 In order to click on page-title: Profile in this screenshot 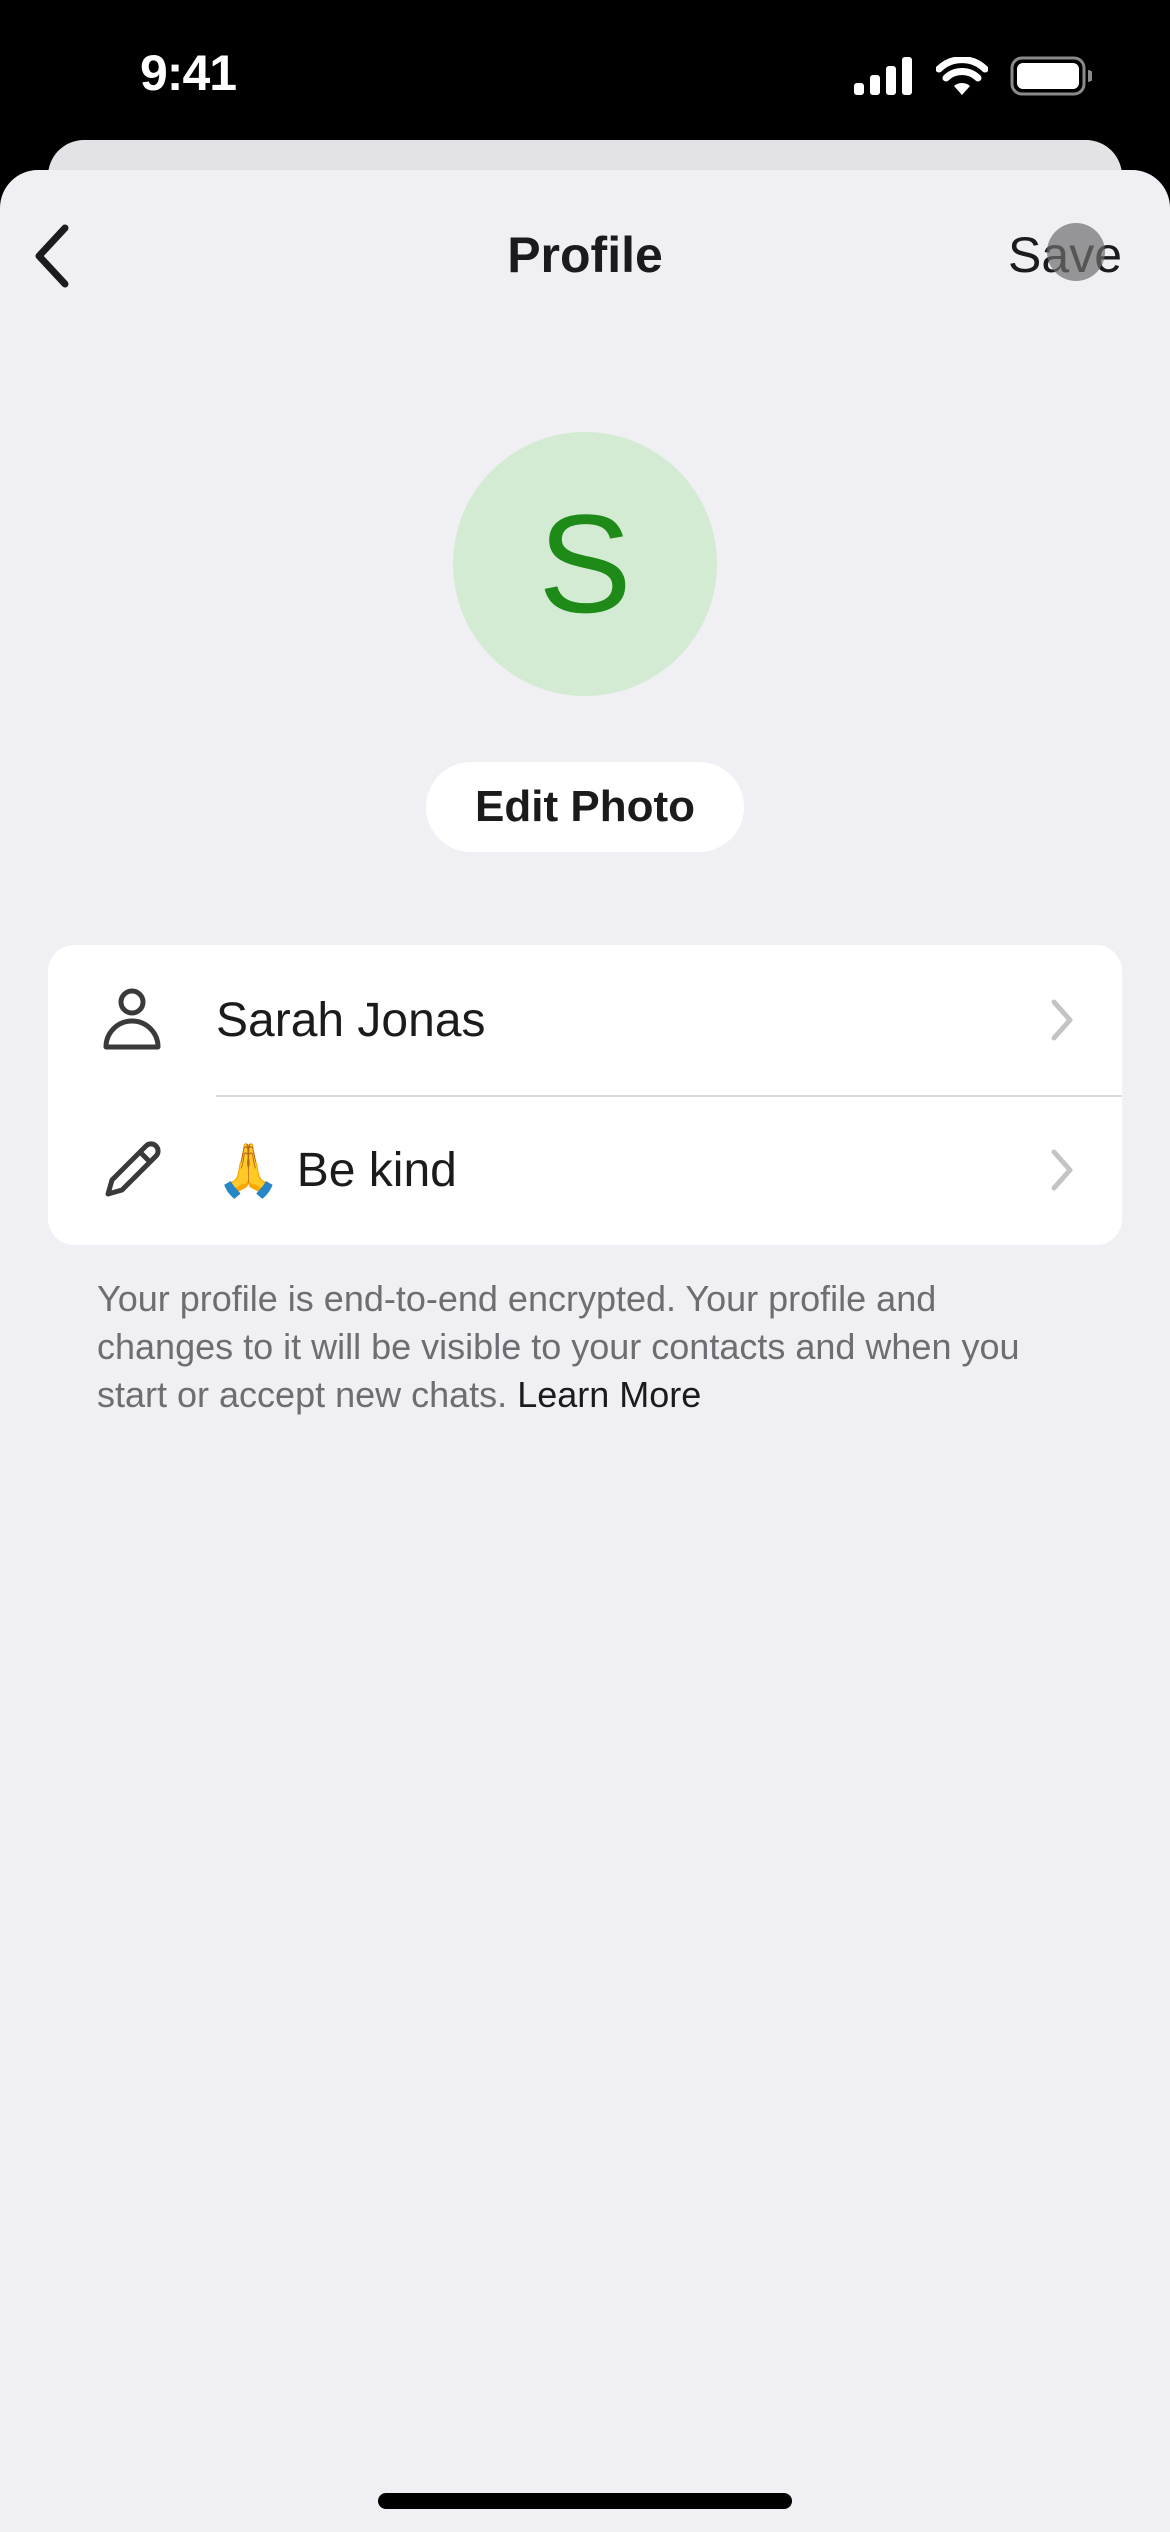, I will do `click(585, 255)`.